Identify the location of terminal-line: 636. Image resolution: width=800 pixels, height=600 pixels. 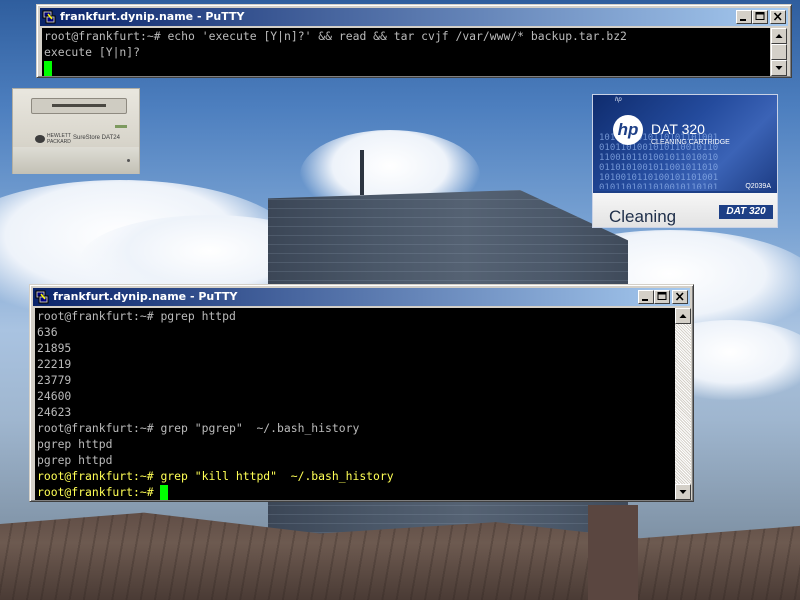
(47, 332).